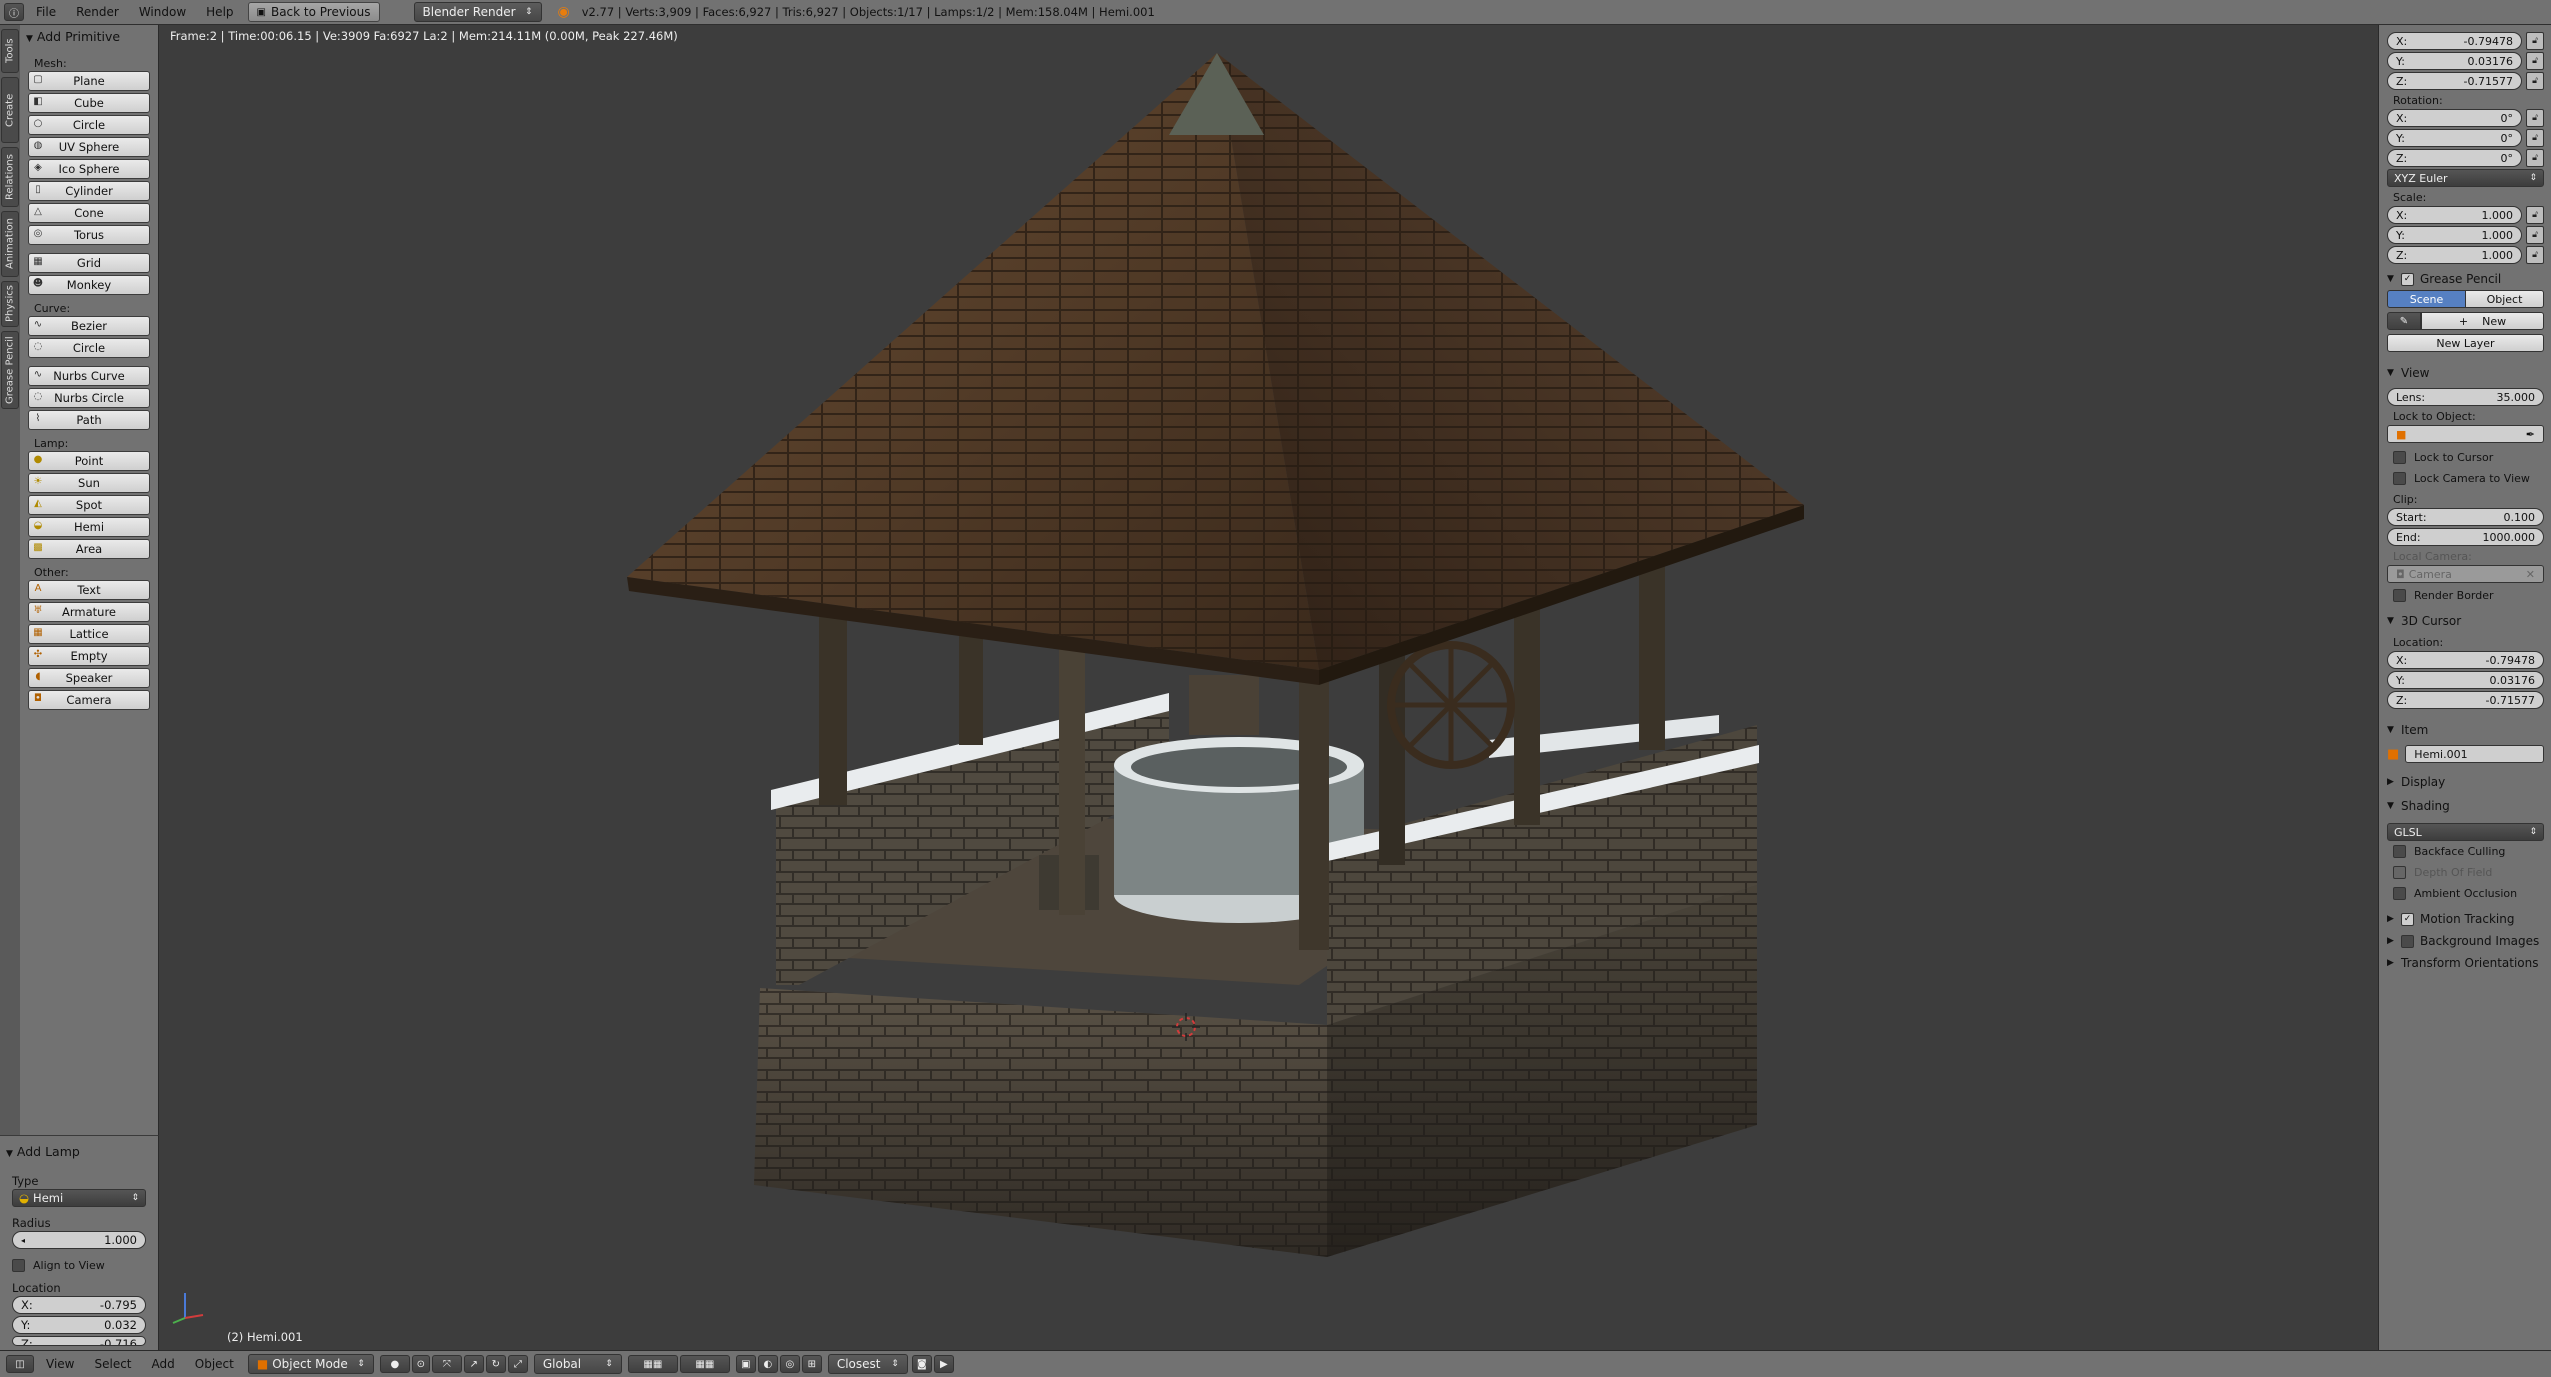 This screenshot has width=2551, height=1377. Describe the element at coordinates (89, 285) in the screenshot. I see `add-monkey-button: ☻ Monkey` at that location.